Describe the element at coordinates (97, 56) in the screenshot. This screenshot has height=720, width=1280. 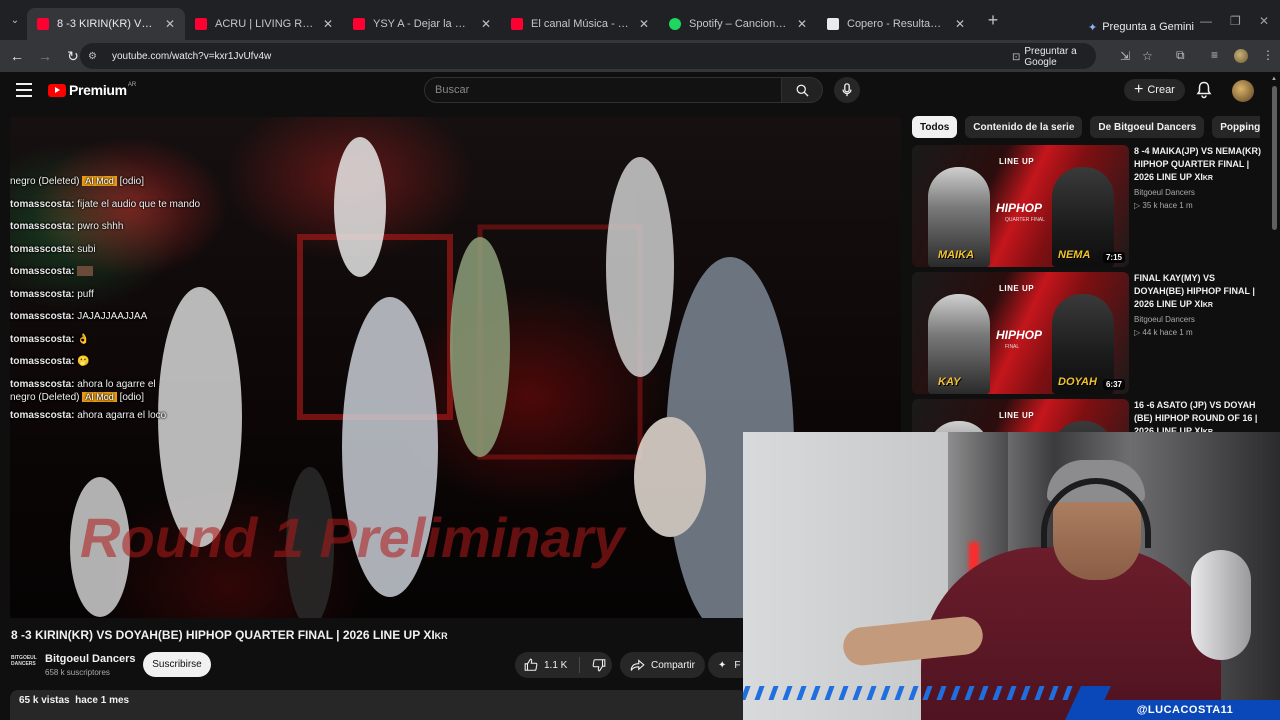
I see `site-info-icon: ⚙` at that location.